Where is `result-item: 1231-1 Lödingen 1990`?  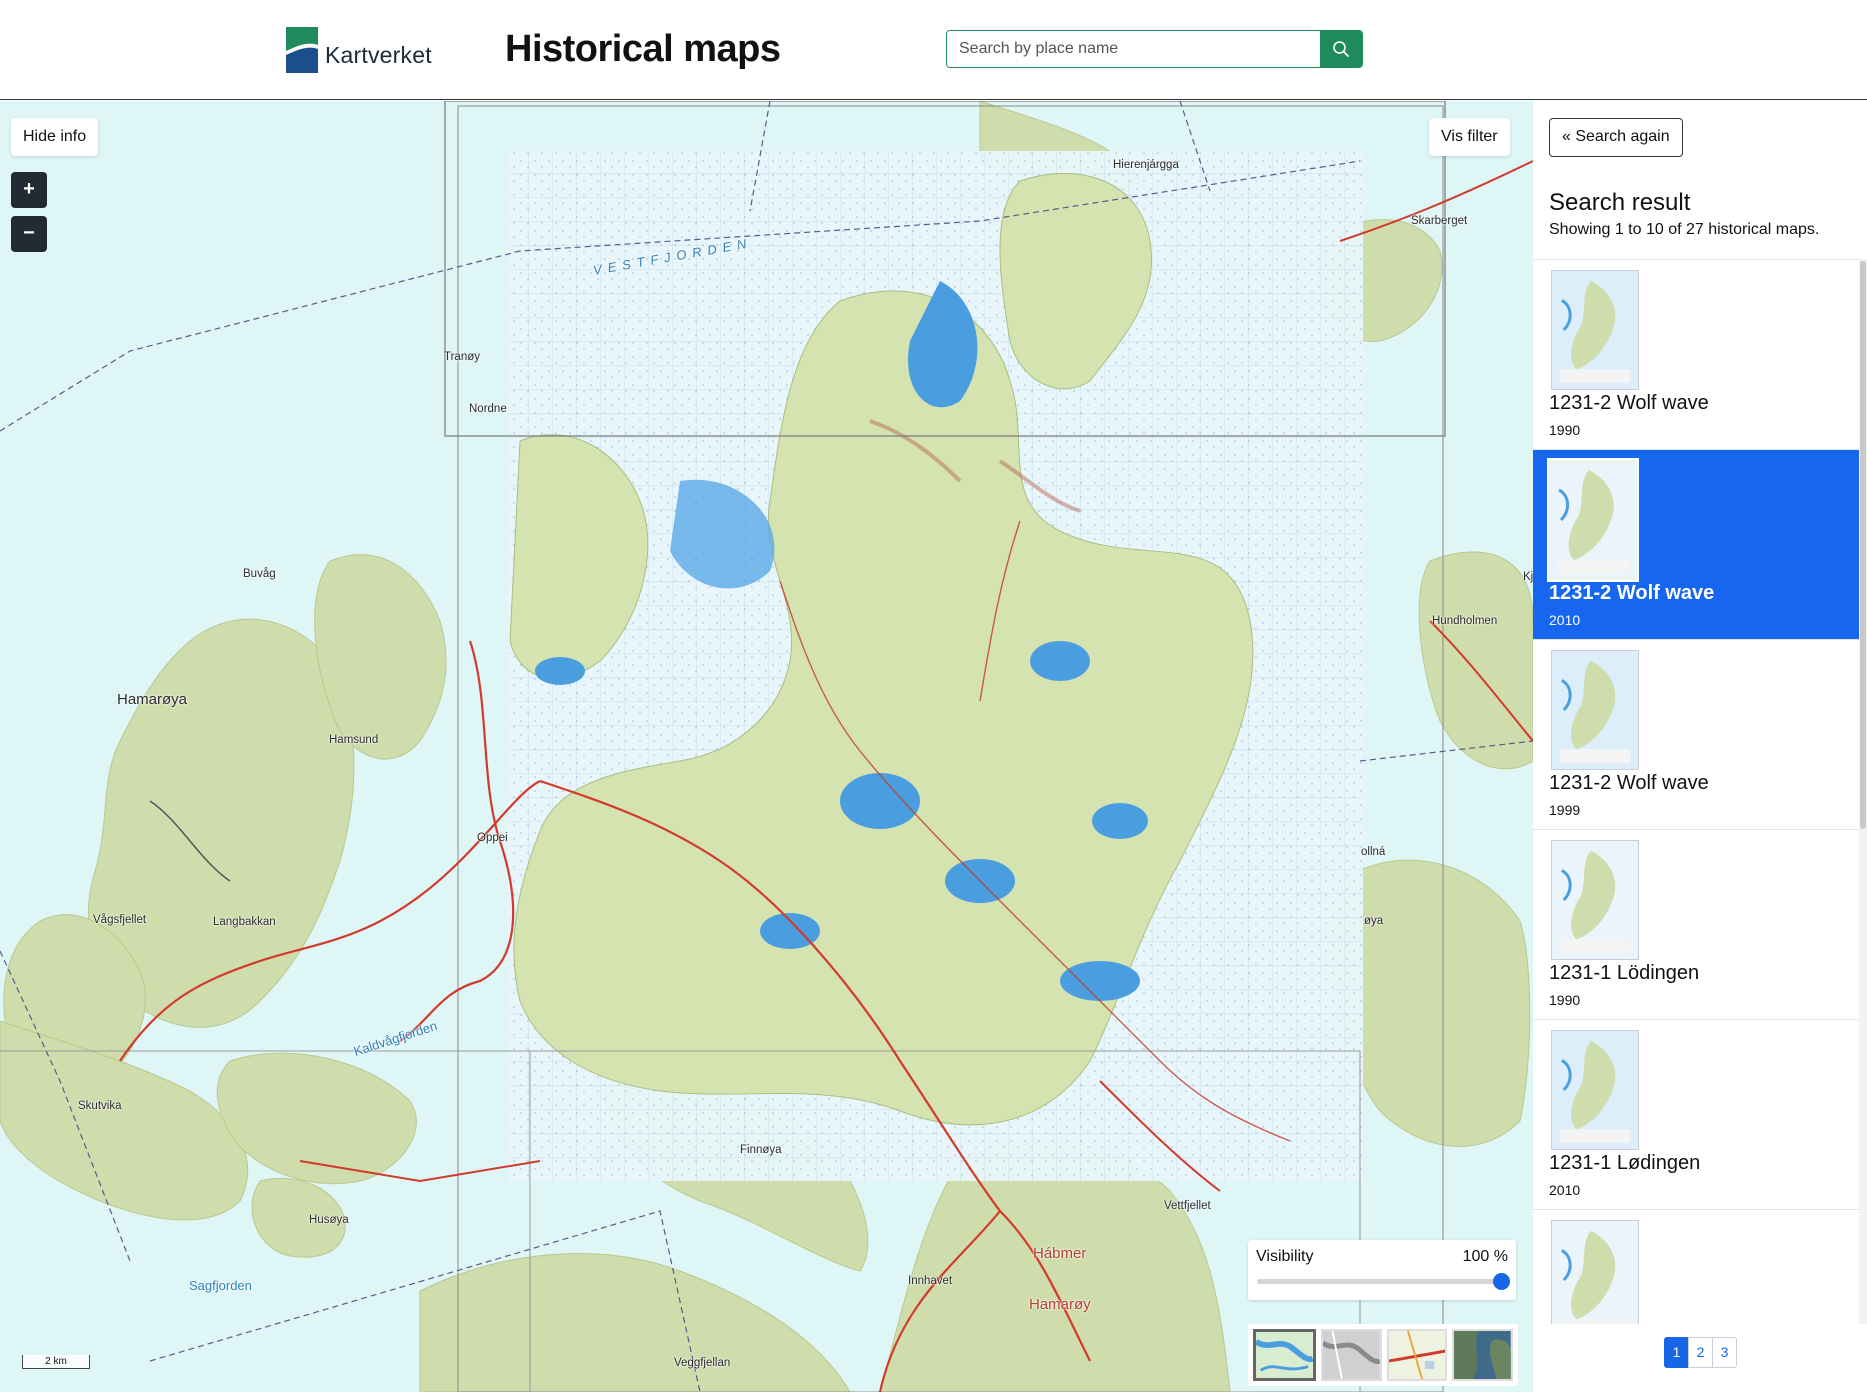
result-item: 1231-1 Lödingen 1990 is located at coordinates (1696, 925).